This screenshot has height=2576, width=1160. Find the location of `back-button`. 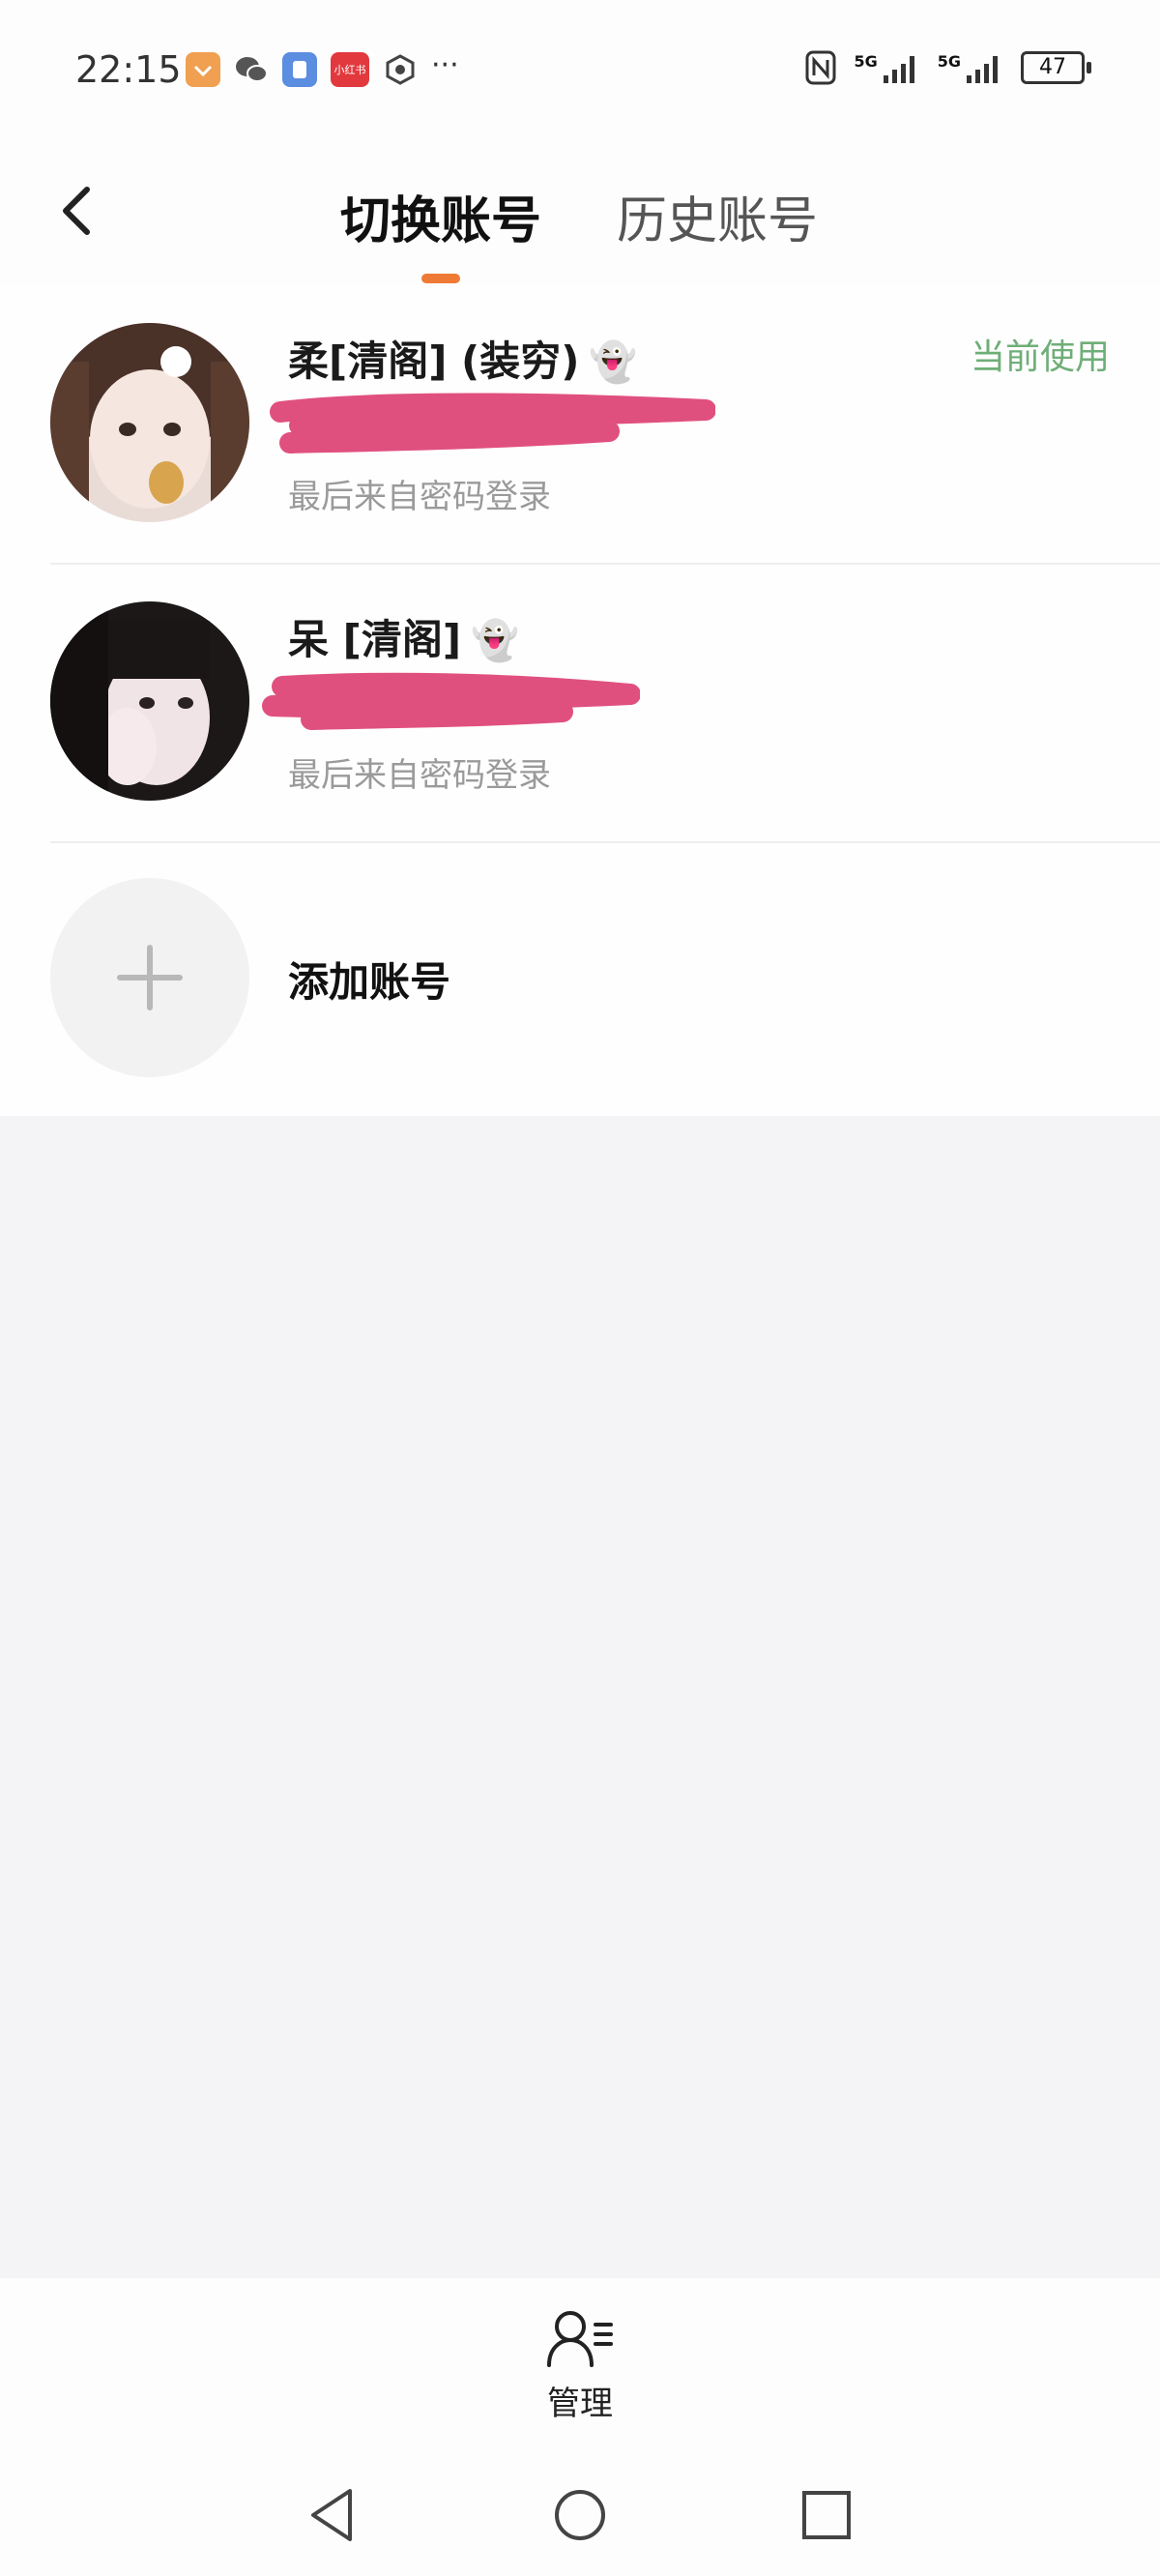

back-button is located at coordinates (79, 211).